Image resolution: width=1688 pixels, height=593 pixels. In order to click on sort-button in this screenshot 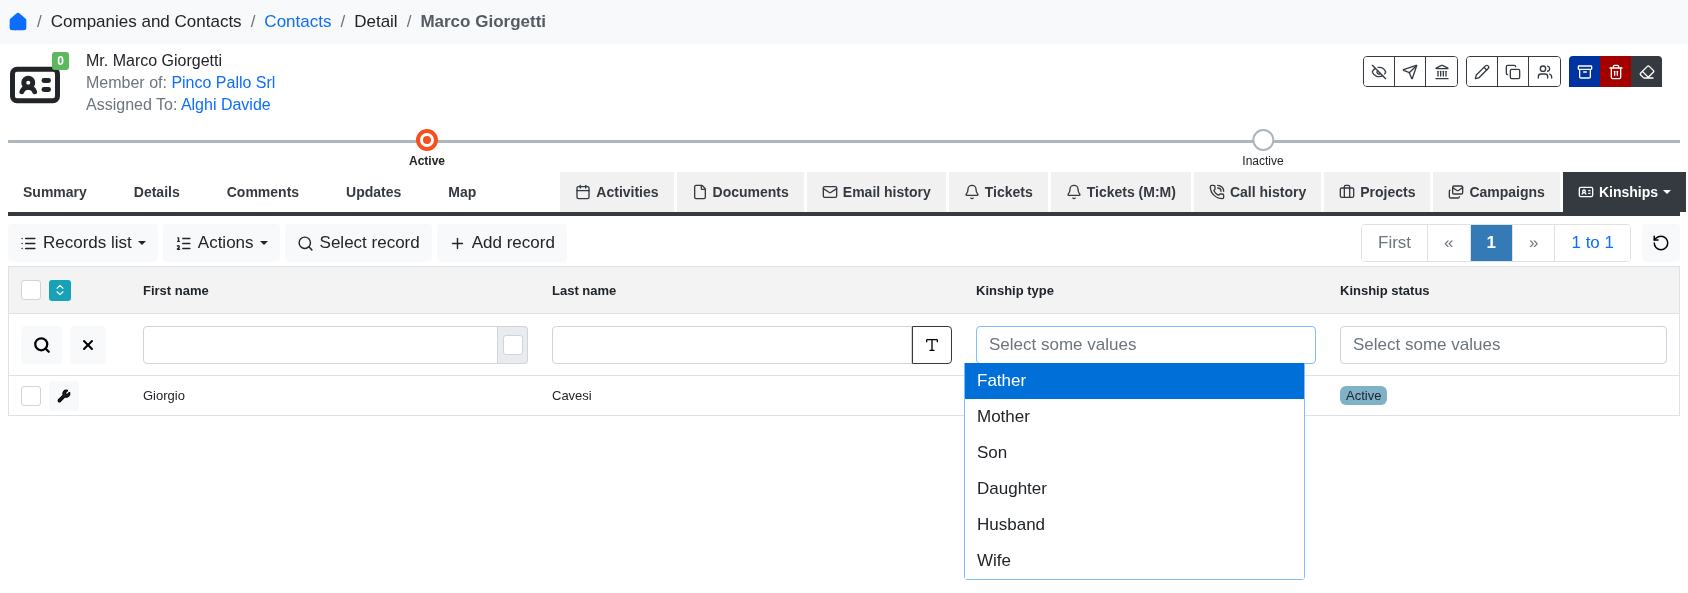, I will do `click(60, 290)`.